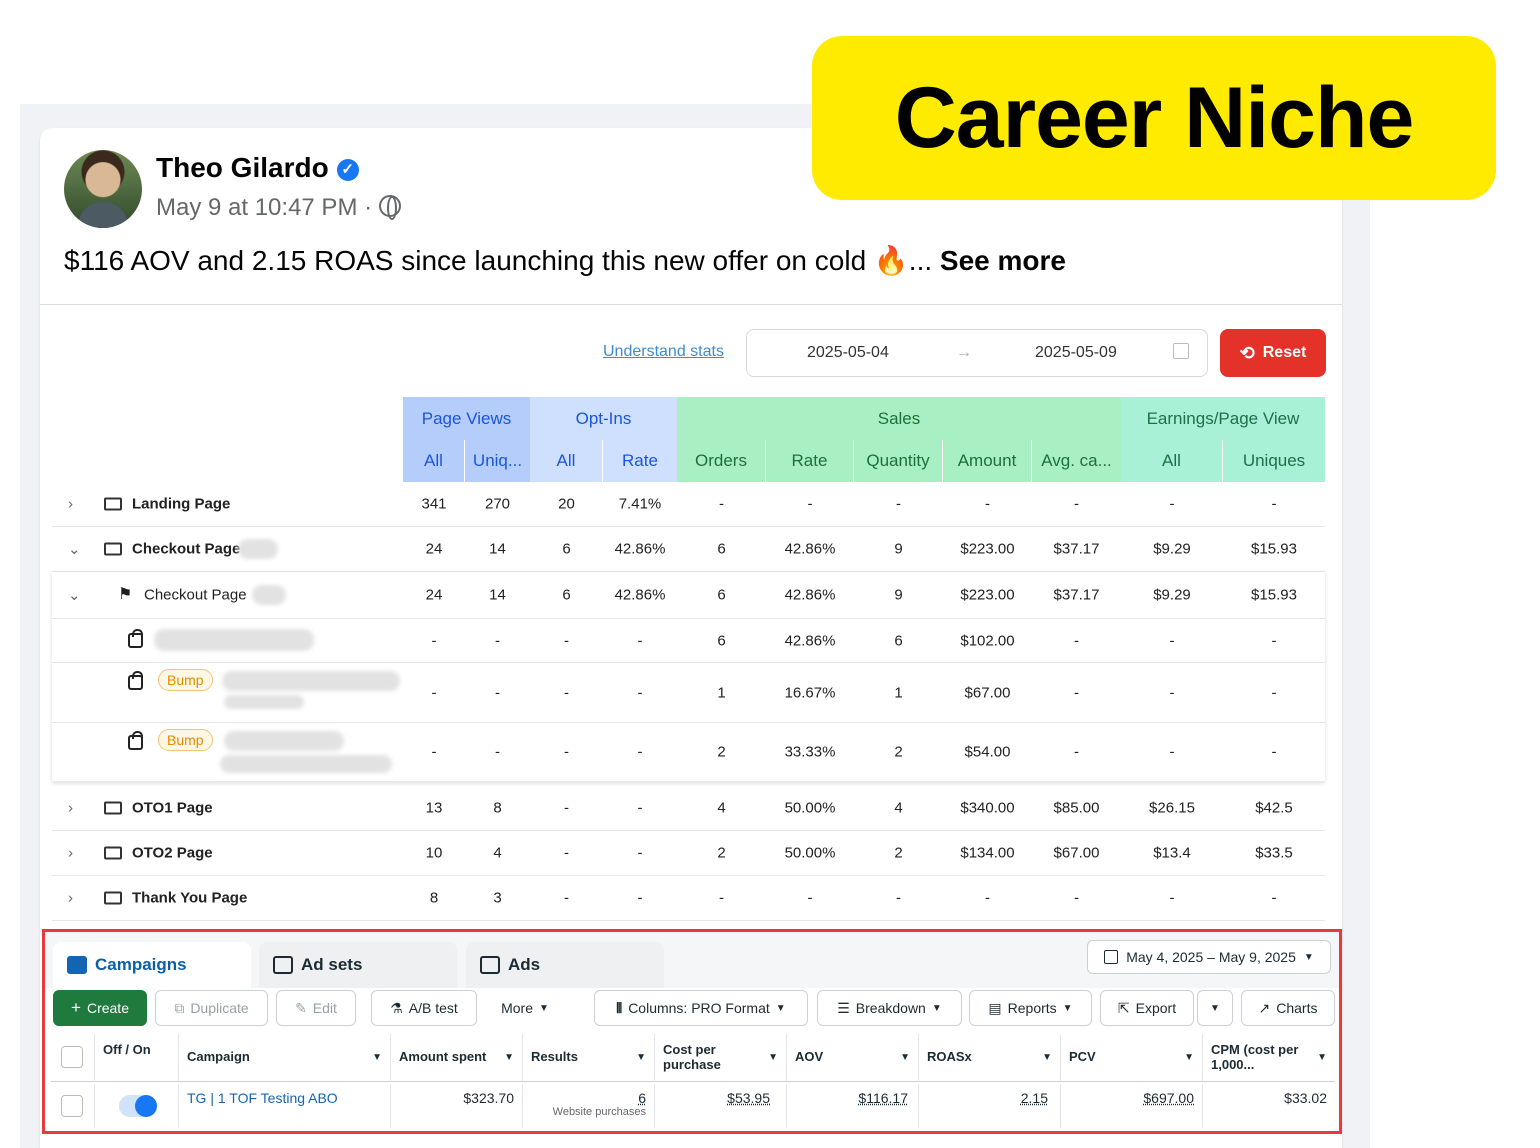 This screenshot has width=1540, height=1148. I want to click on export-dropdown-button: ▼, so click(1215, 1008).